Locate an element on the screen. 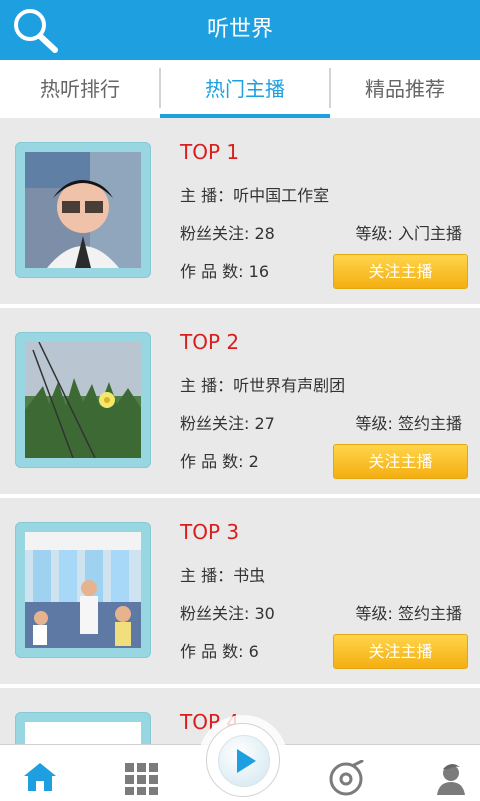 The height and width of the screenshot is (801, 480). play-button-inner is located at coordinates (244, 761).